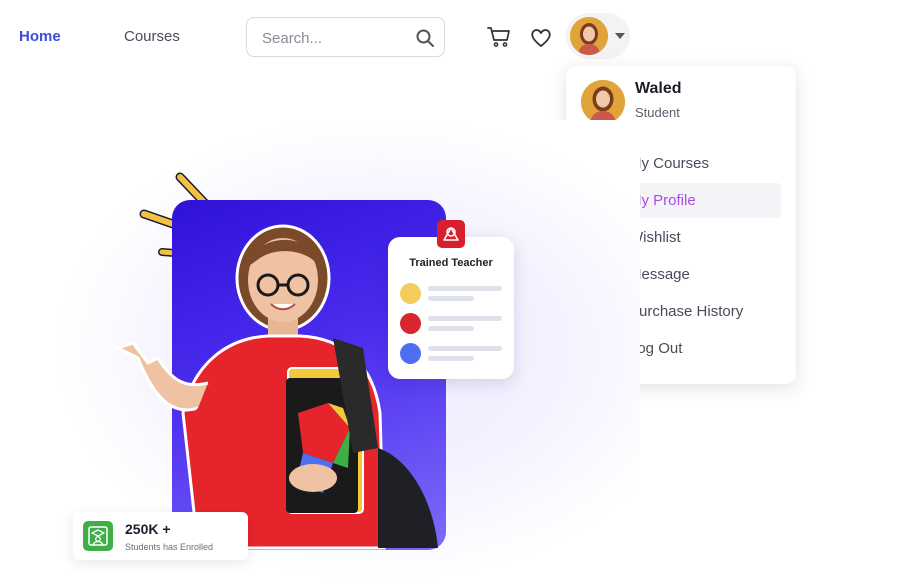 The height and width of the screenshot is (578, 899). I want to click on trained-teacher-card: Trained Teacher, so click(451, 299).